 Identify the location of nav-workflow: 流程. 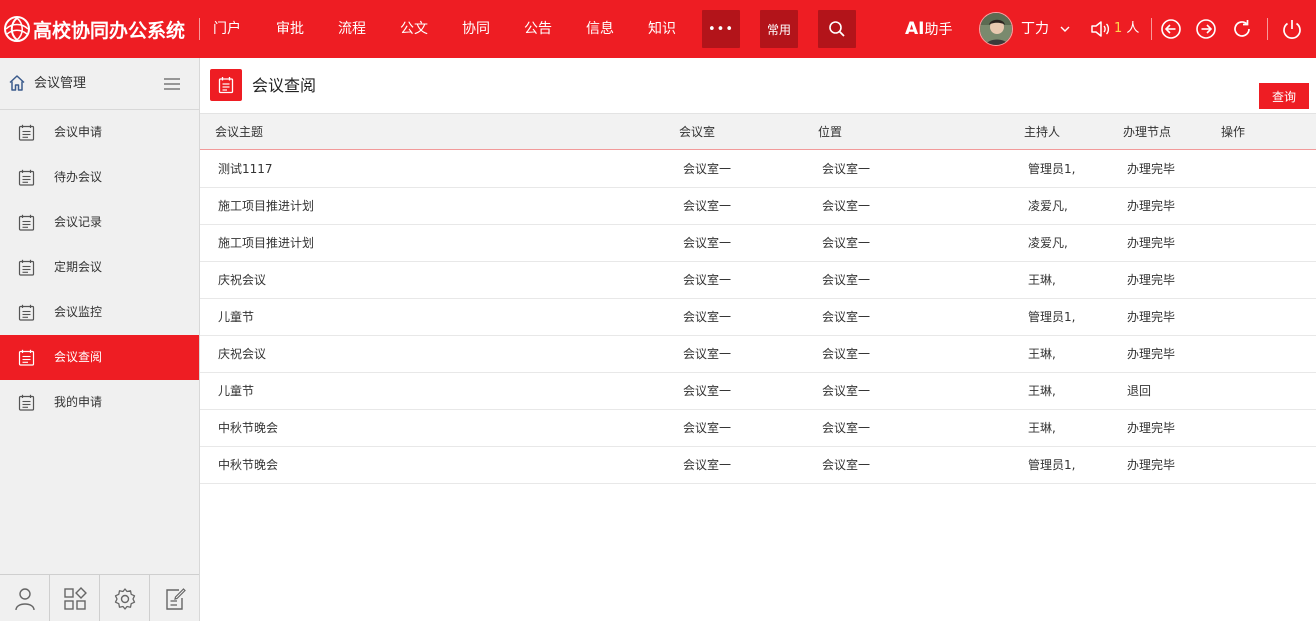
(352, 29).